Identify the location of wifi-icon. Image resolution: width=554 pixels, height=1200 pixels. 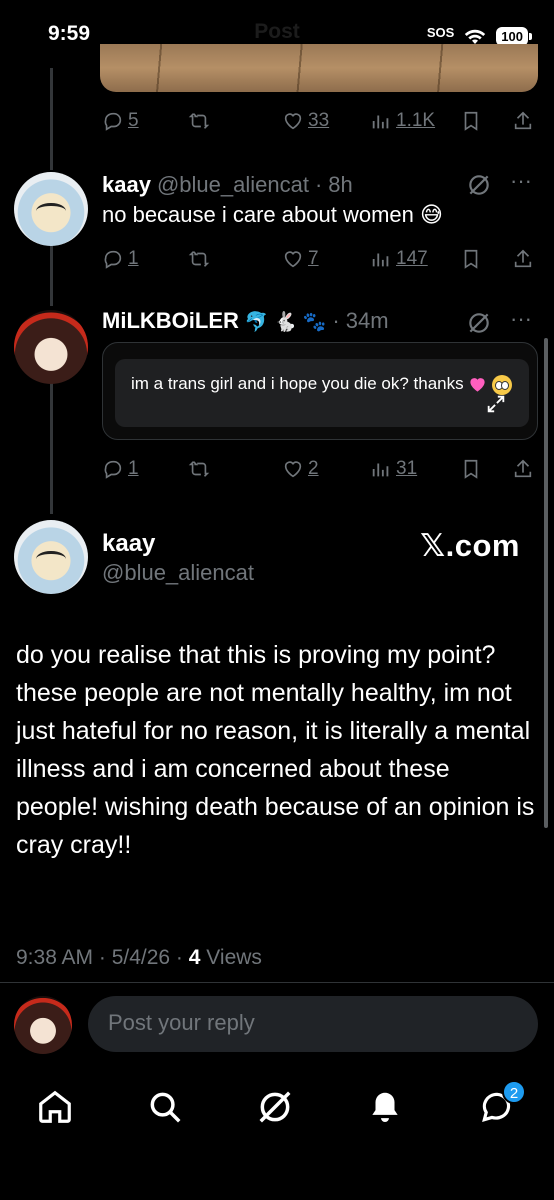
(475, 36).